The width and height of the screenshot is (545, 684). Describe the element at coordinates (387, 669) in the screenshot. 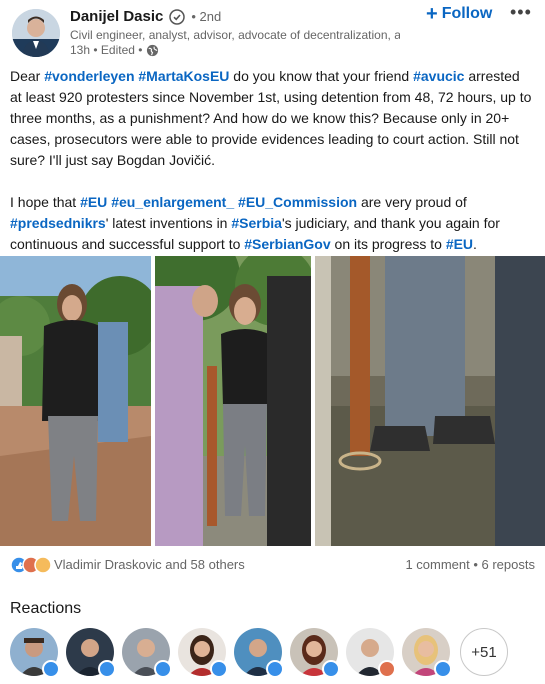

I see `celebrate-icon` at that location.